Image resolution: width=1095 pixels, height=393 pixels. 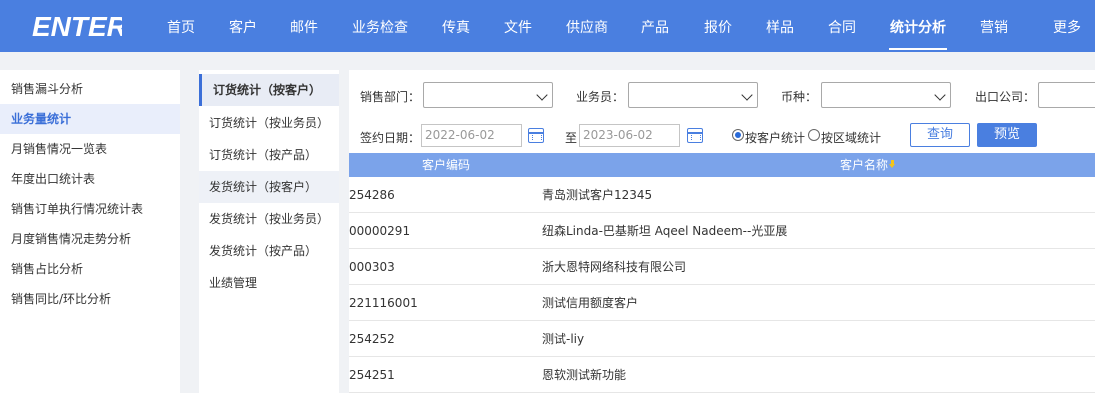 What do you see at coordinates (380, 231) in the screenshot?
I see `cell-code: 00000291` at bounding box center [380, 231].